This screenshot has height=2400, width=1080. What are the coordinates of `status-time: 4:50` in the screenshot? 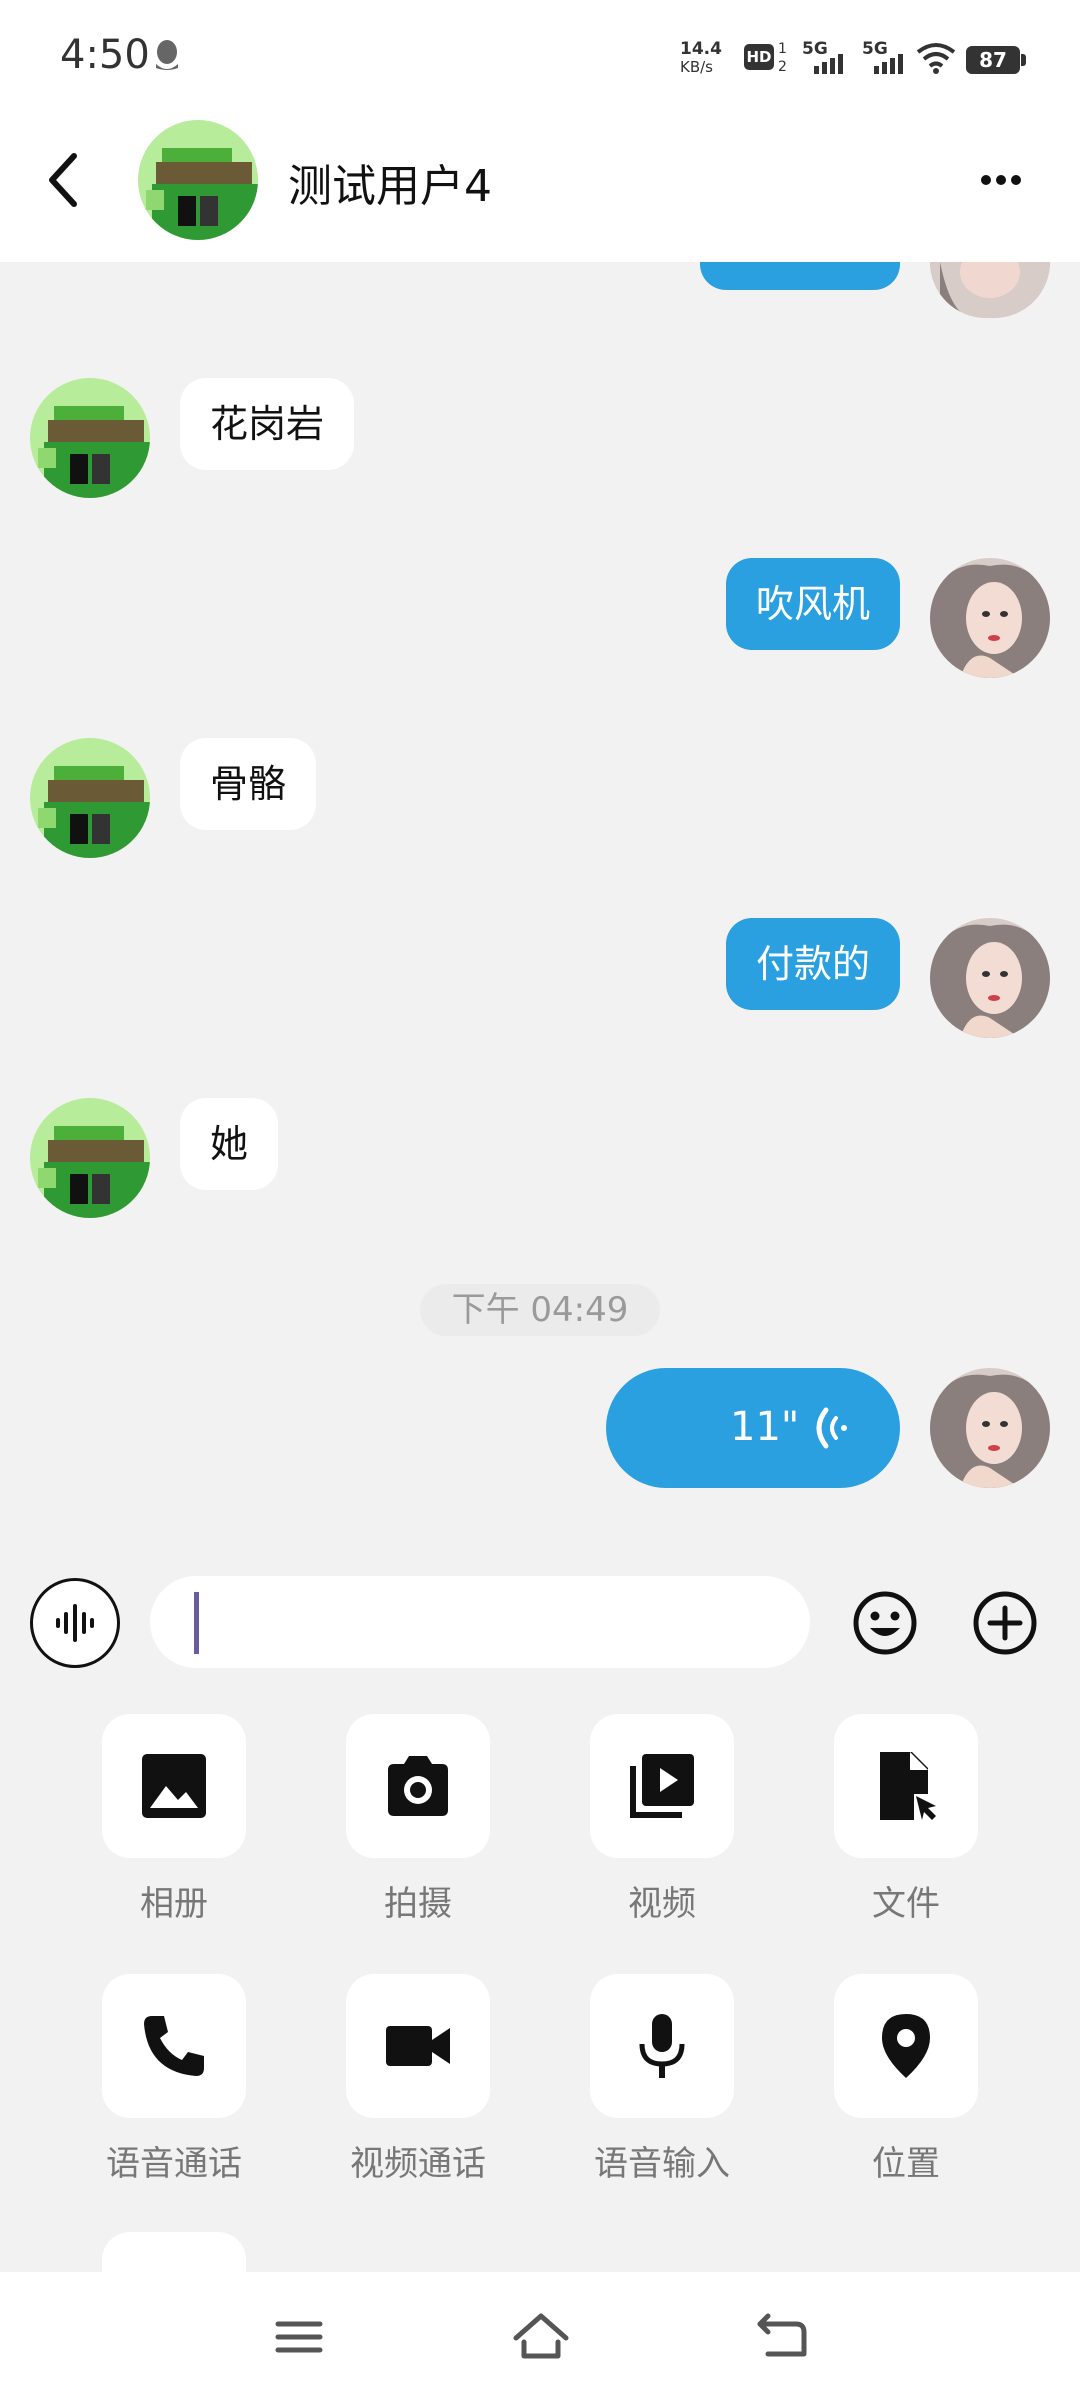 It's located at (105, 55).